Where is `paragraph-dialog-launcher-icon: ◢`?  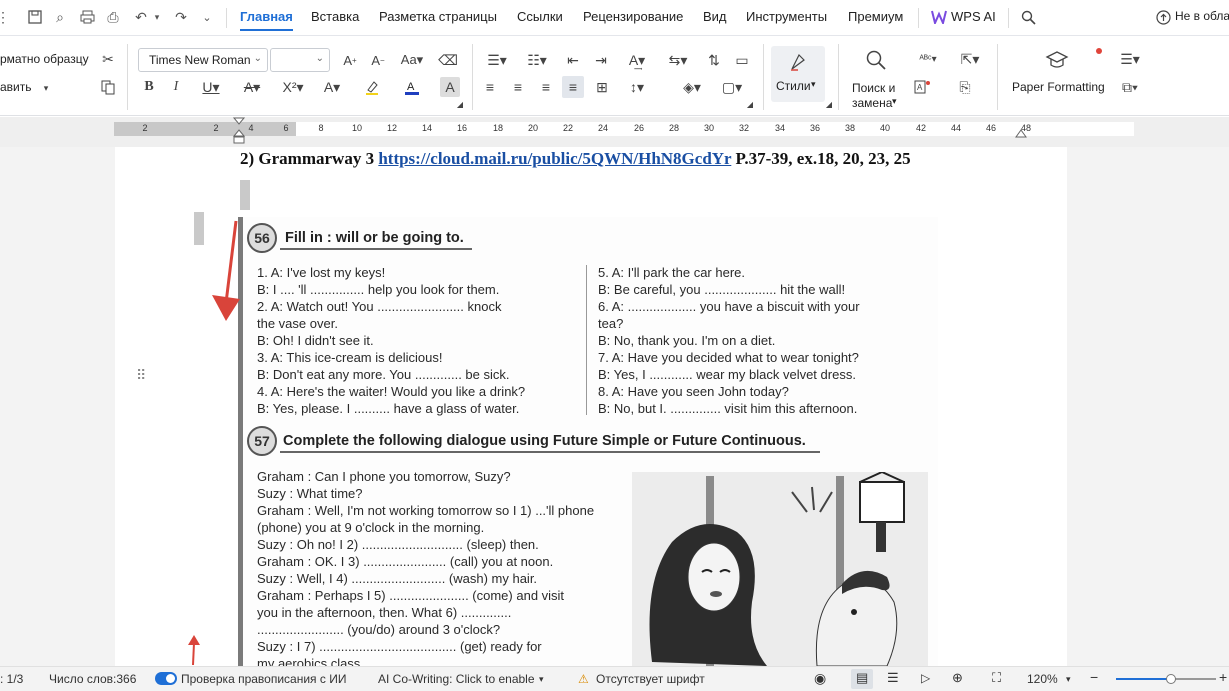 paragraph-dialog-launcher-icon: ◢ is located at coordinates (750, 104).